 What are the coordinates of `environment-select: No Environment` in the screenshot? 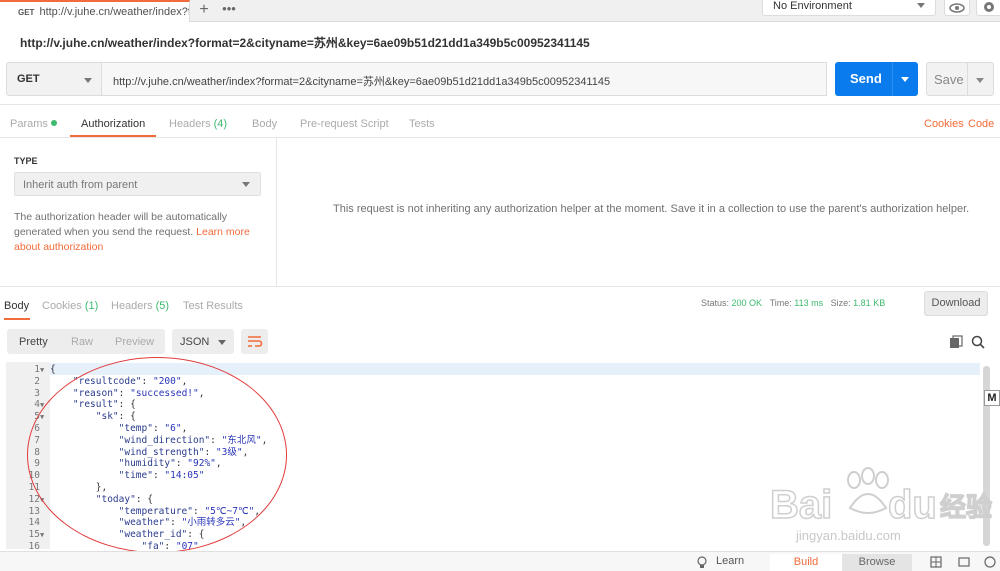 It's located at (849, 8).